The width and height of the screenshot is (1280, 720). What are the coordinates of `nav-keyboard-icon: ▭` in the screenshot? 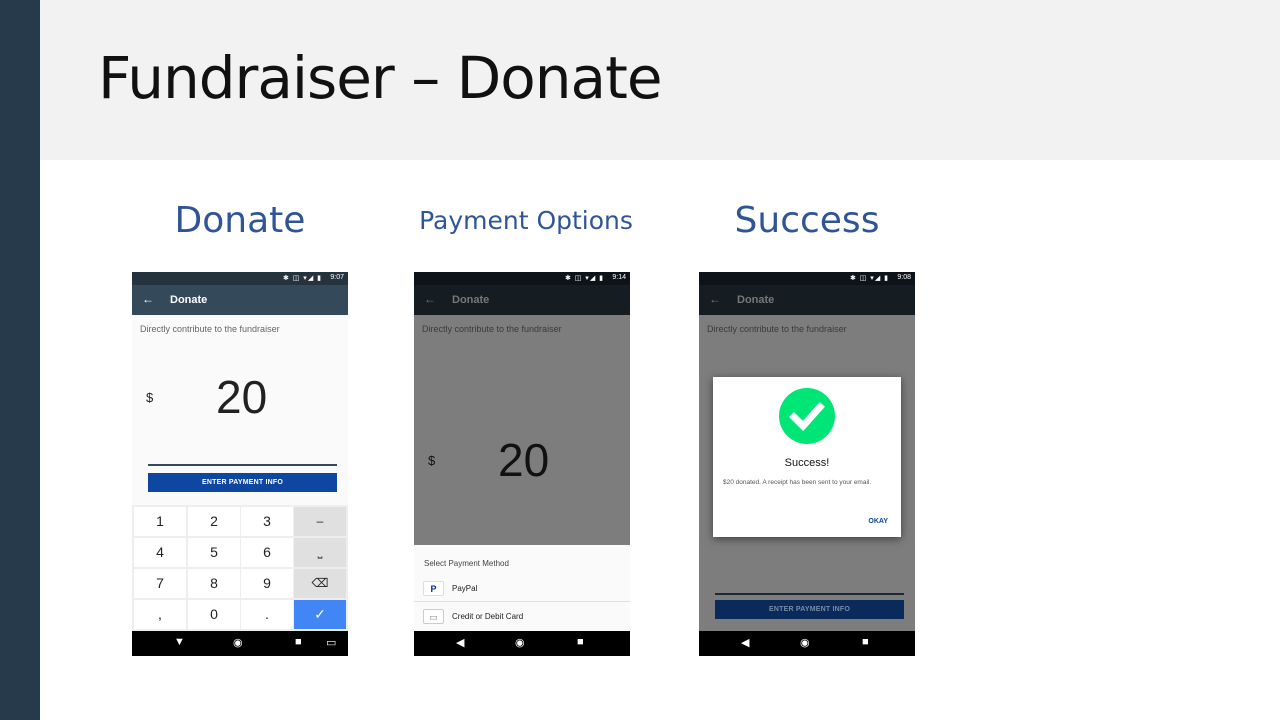 It's located at (331, 642).